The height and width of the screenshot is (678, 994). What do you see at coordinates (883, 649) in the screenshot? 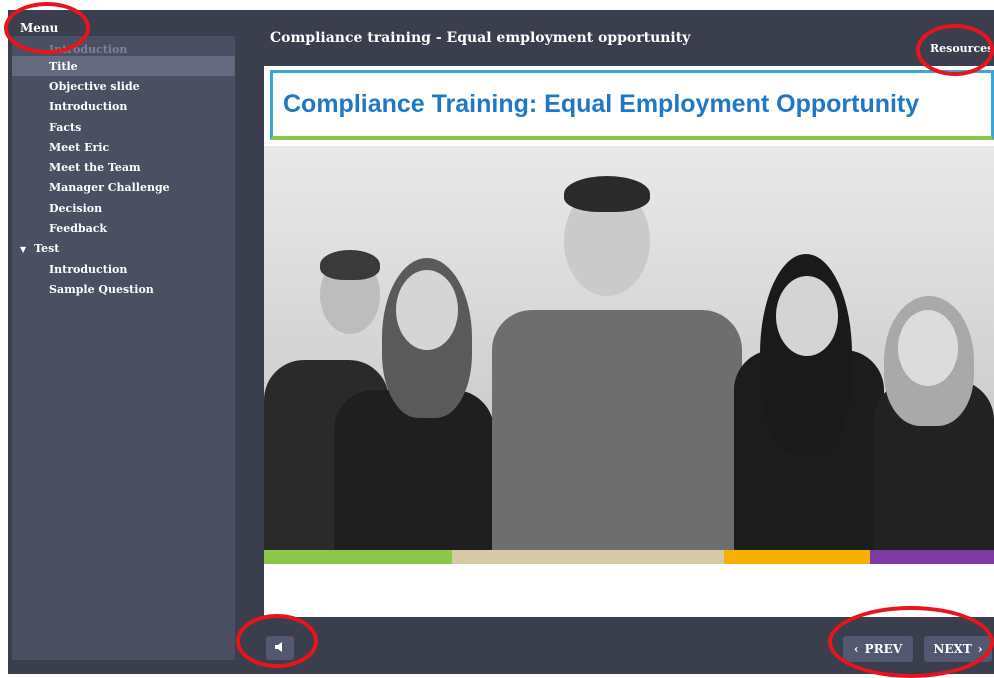
I see `prev-label: PREV` at bounding box center [883, 649].